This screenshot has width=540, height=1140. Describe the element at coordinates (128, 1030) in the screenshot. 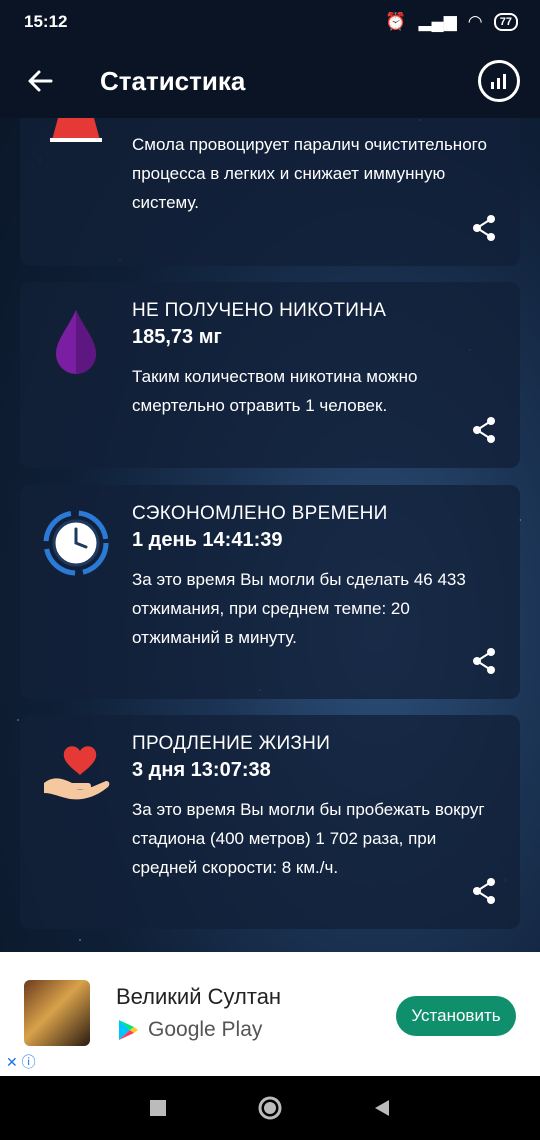

I see `google-play-icon` at that location.